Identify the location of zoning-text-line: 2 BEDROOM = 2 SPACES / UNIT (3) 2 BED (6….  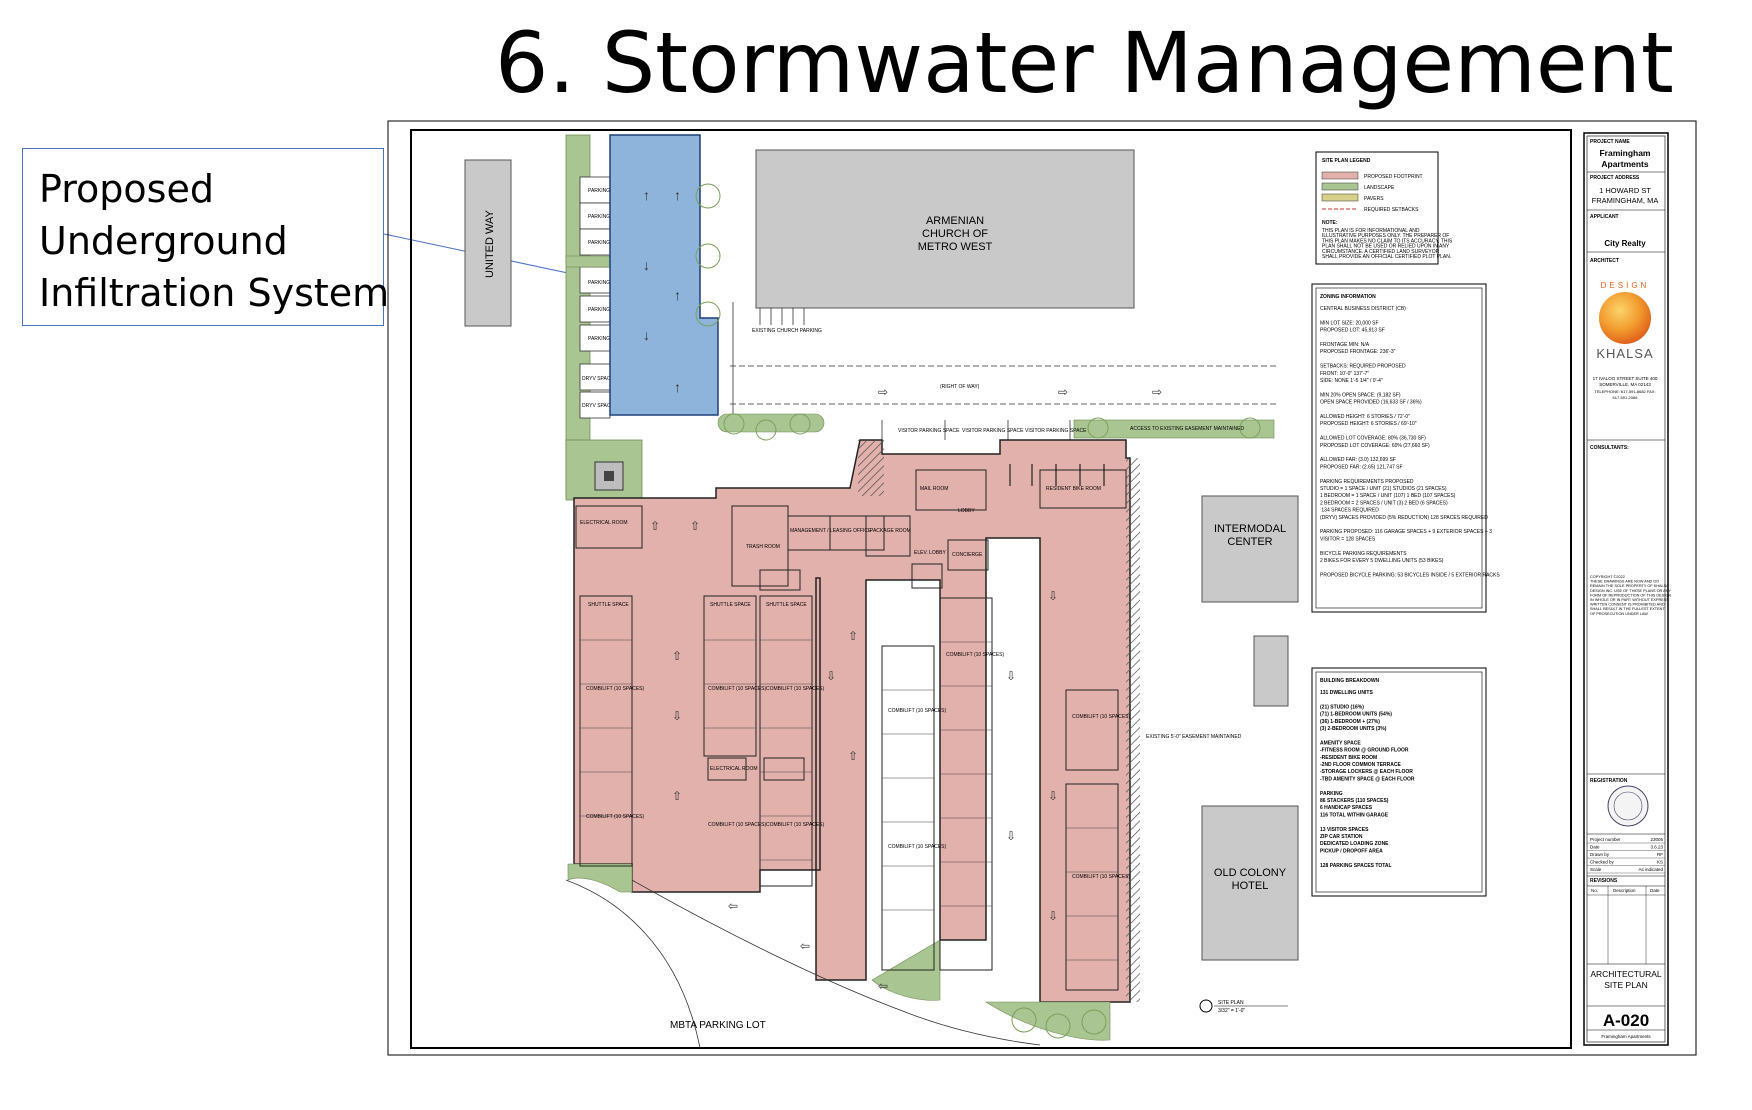
(1384, 503).